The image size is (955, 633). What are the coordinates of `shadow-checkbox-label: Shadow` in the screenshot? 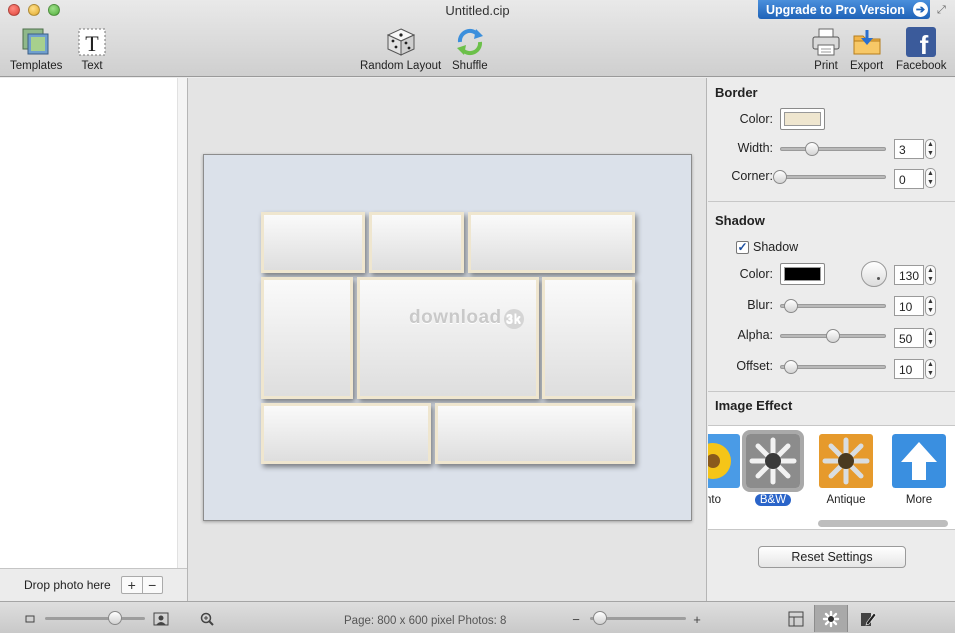 It's located at (776, 247).